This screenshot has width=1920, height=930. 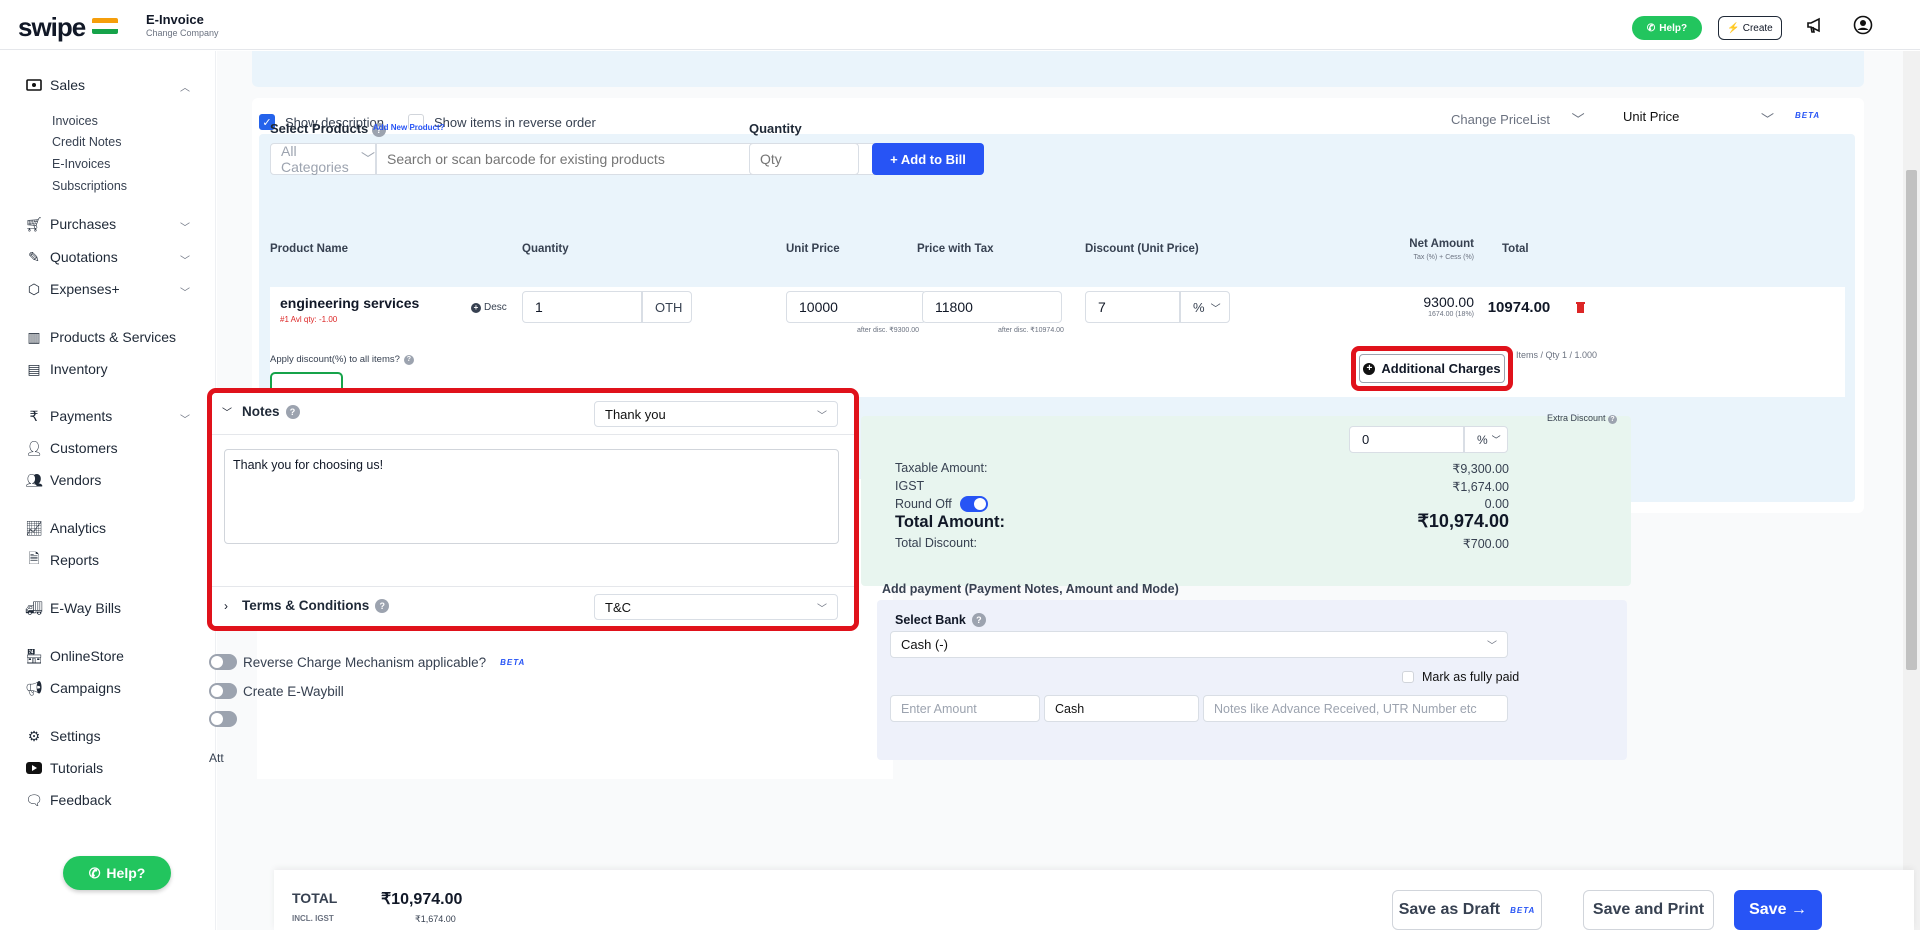 I want to click on igst-label: IGST, so click(x=910, y=486).